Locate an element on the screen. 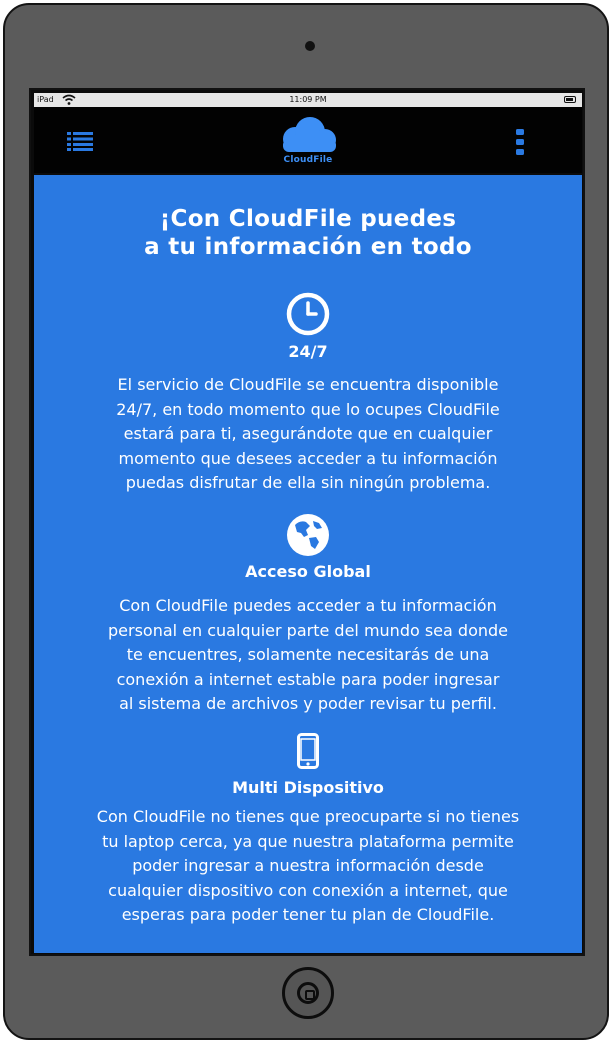 Image resolution: width=616 pixels, height=1046 pixels. menu-icon is located at coordinates (80, 141).